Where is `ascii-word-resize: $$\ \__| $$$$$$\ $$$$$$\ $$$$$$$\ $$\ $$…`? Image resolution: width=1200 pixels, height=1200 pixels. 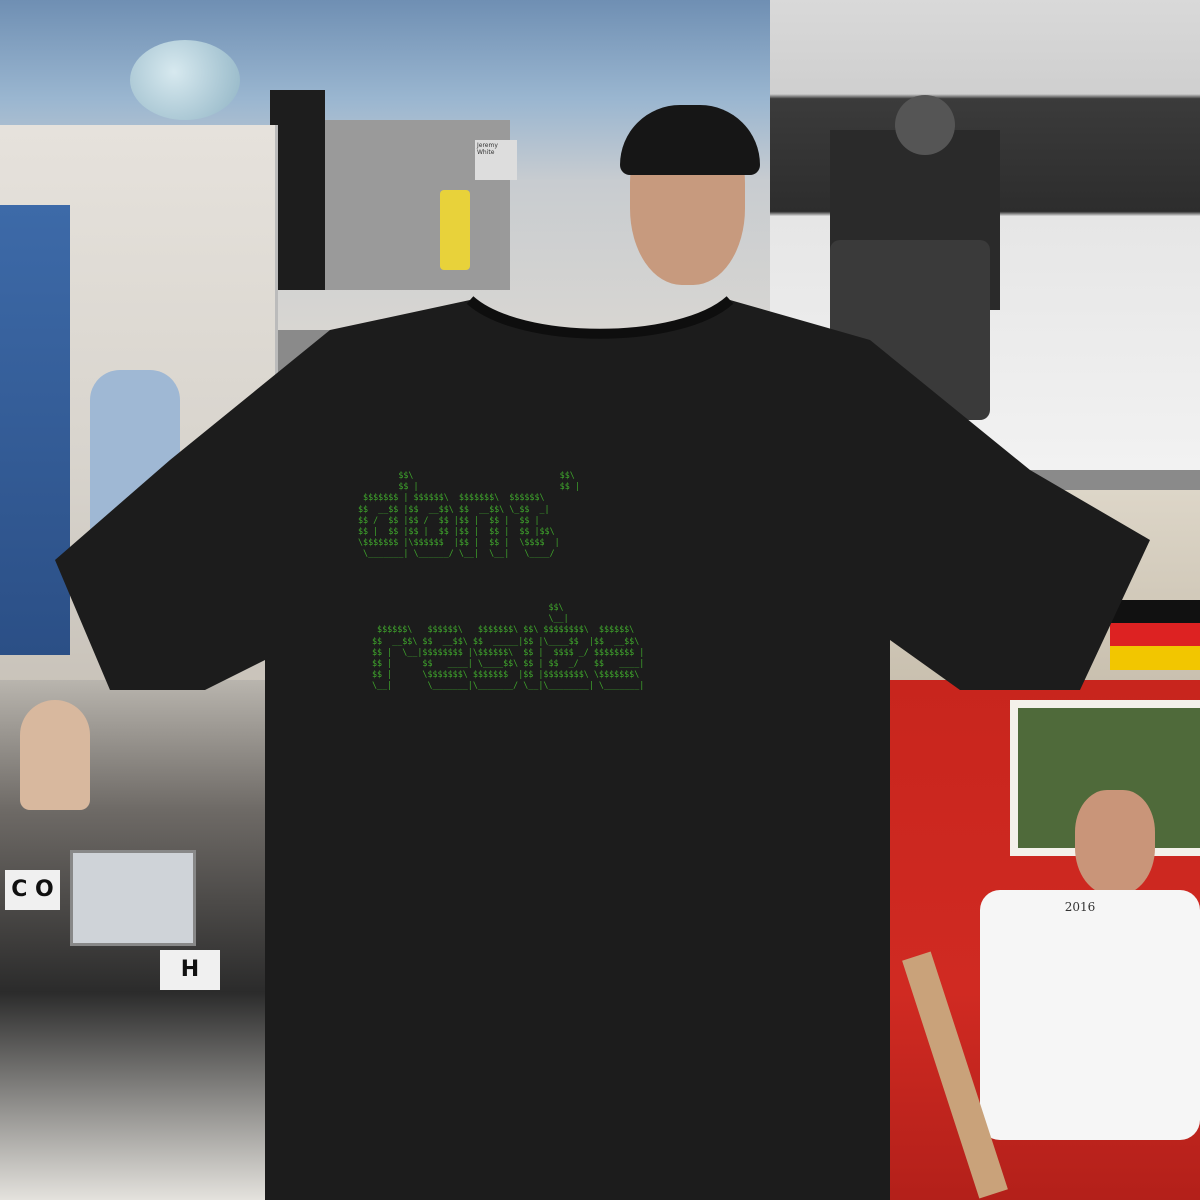
ascii-word-resize: $$\ \__| $$$$$$\ $$$$$$\ $$$$$$$\ $$\ $$… is located at coordinates (508, 646).